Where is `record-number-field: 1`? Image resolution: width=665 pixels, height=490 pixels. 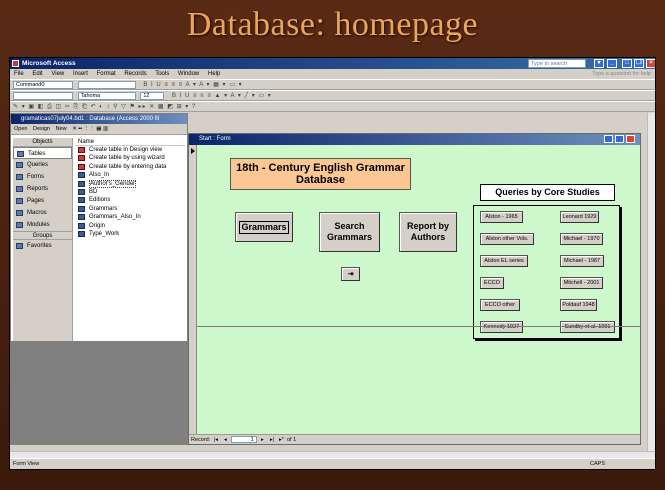
record-number-field: 1 is located at coordinates (243, 440).